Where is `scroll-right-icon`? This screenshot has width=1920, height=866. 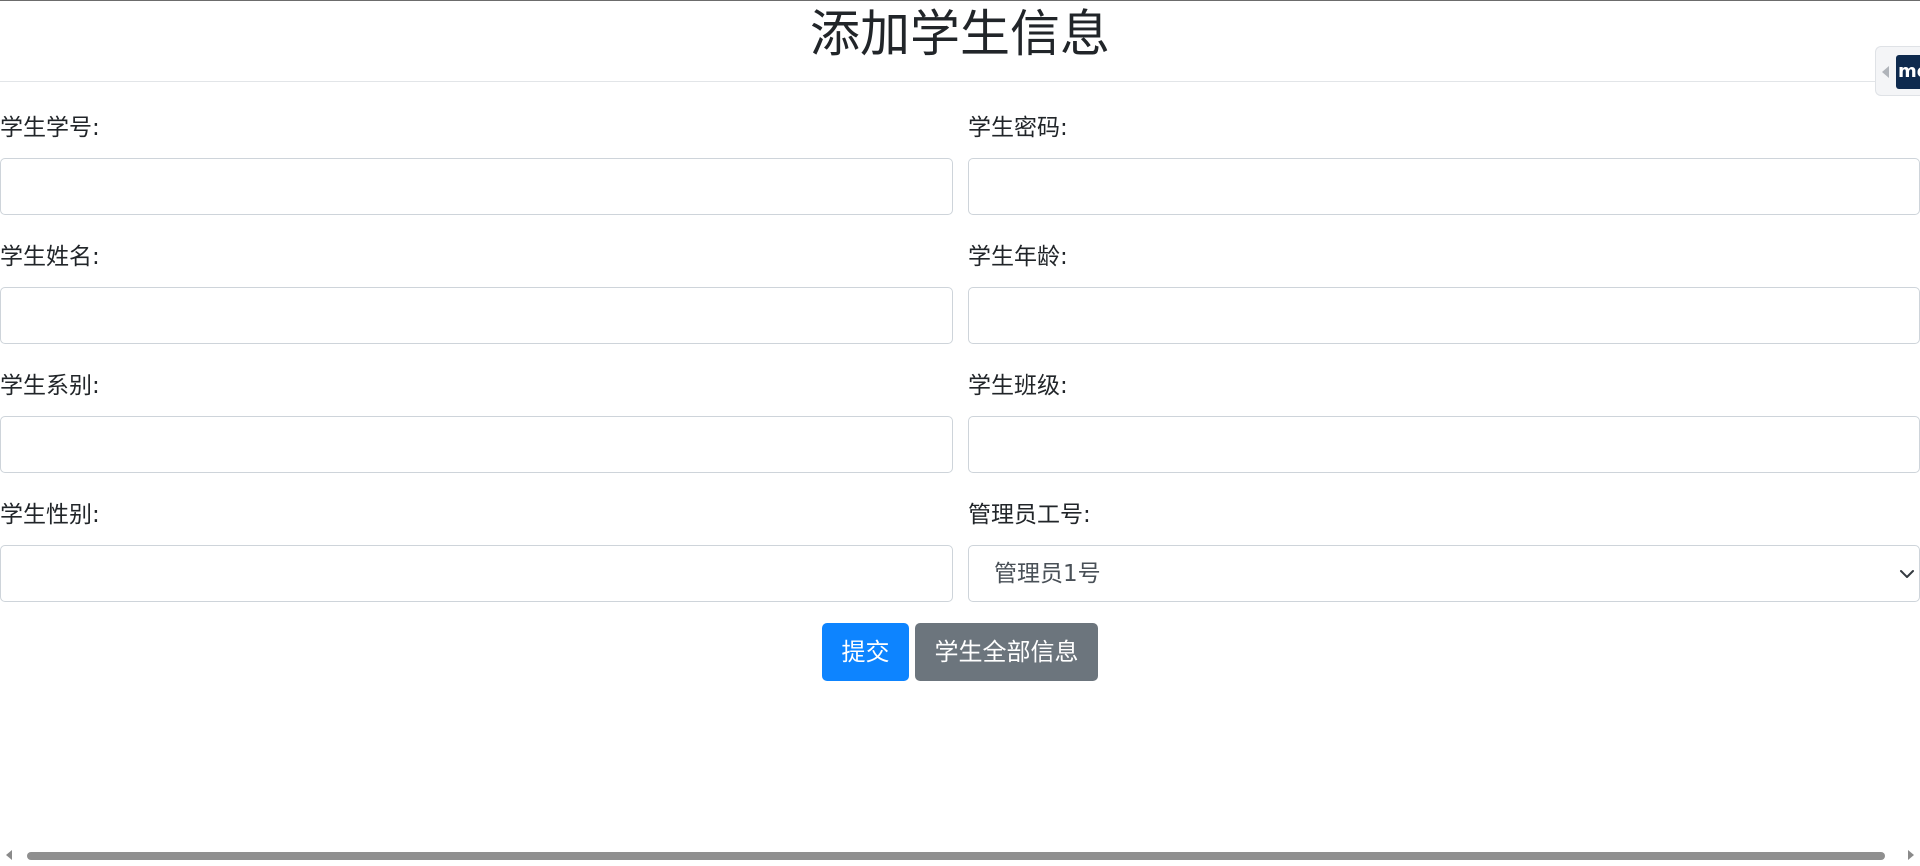
scroll-right-icon is located at coordinates (1911, 855).